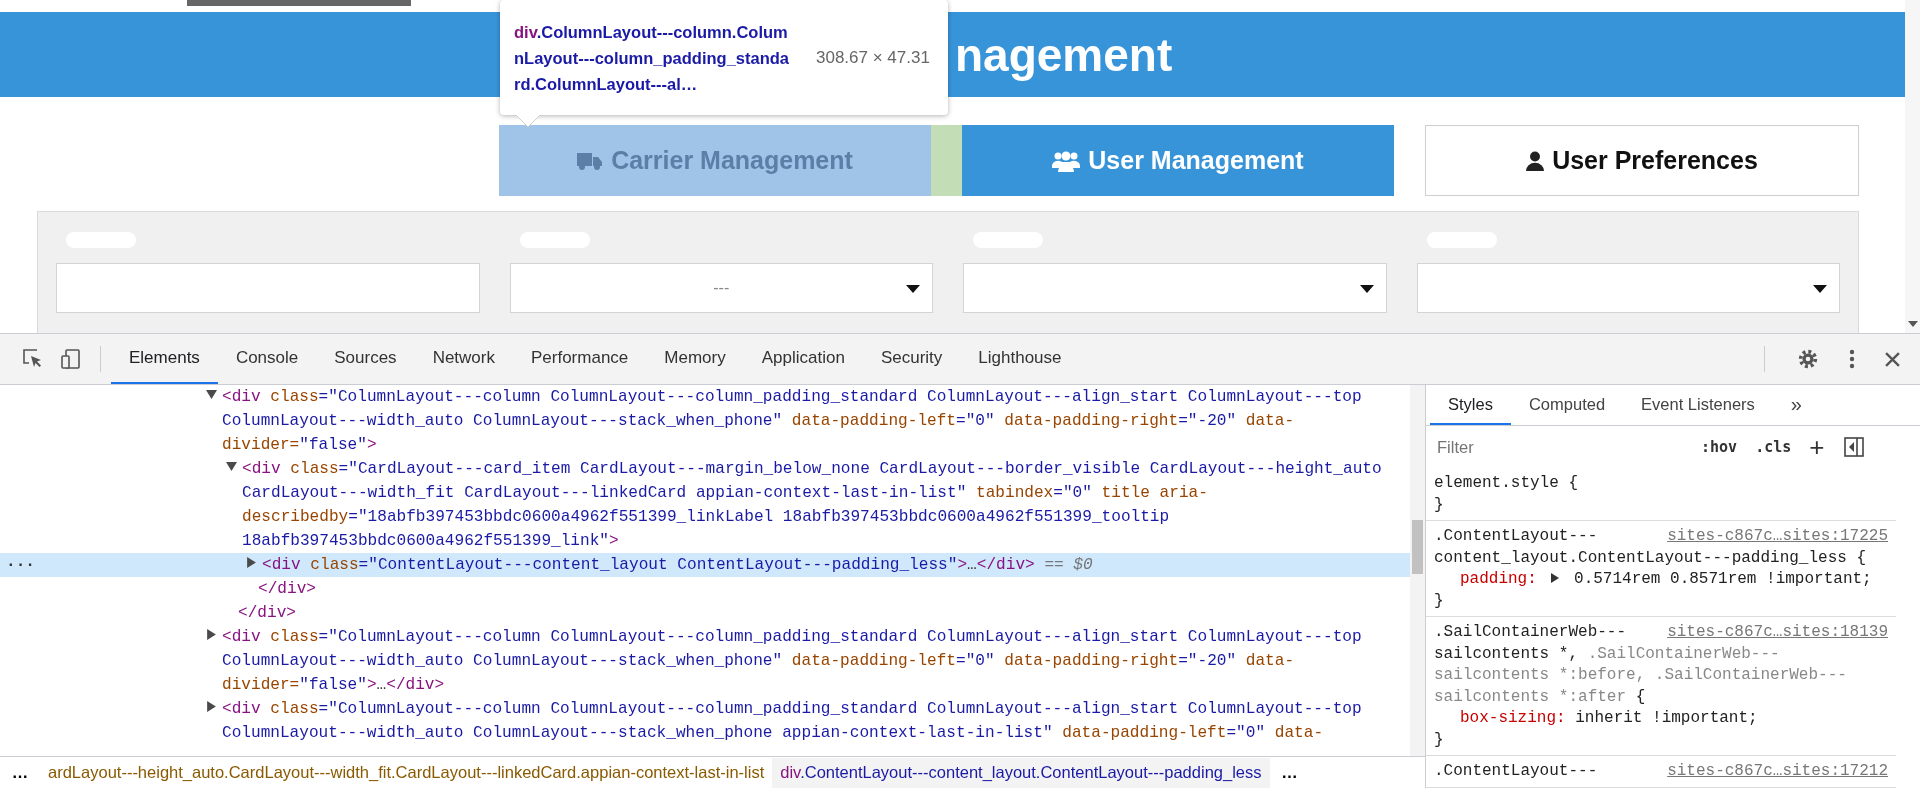 The image size is (1920, 788). What do you see at coordinates (365, 359) in the screenshot?
I see `devtools-tab: Sources` at bounding box center [365, 359].